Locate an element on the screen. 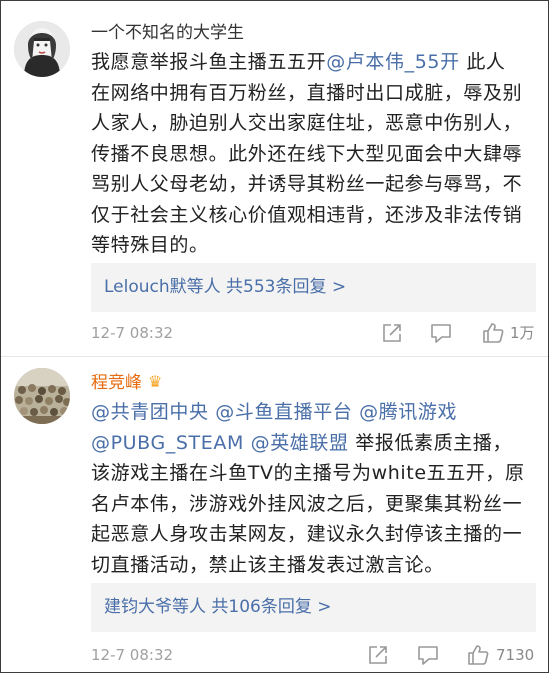 The image size is (549, 674). comment-text-line: @PUBG_STEAM @英雄联盟 举报低素质主播， is located at coordinates (313, 443).